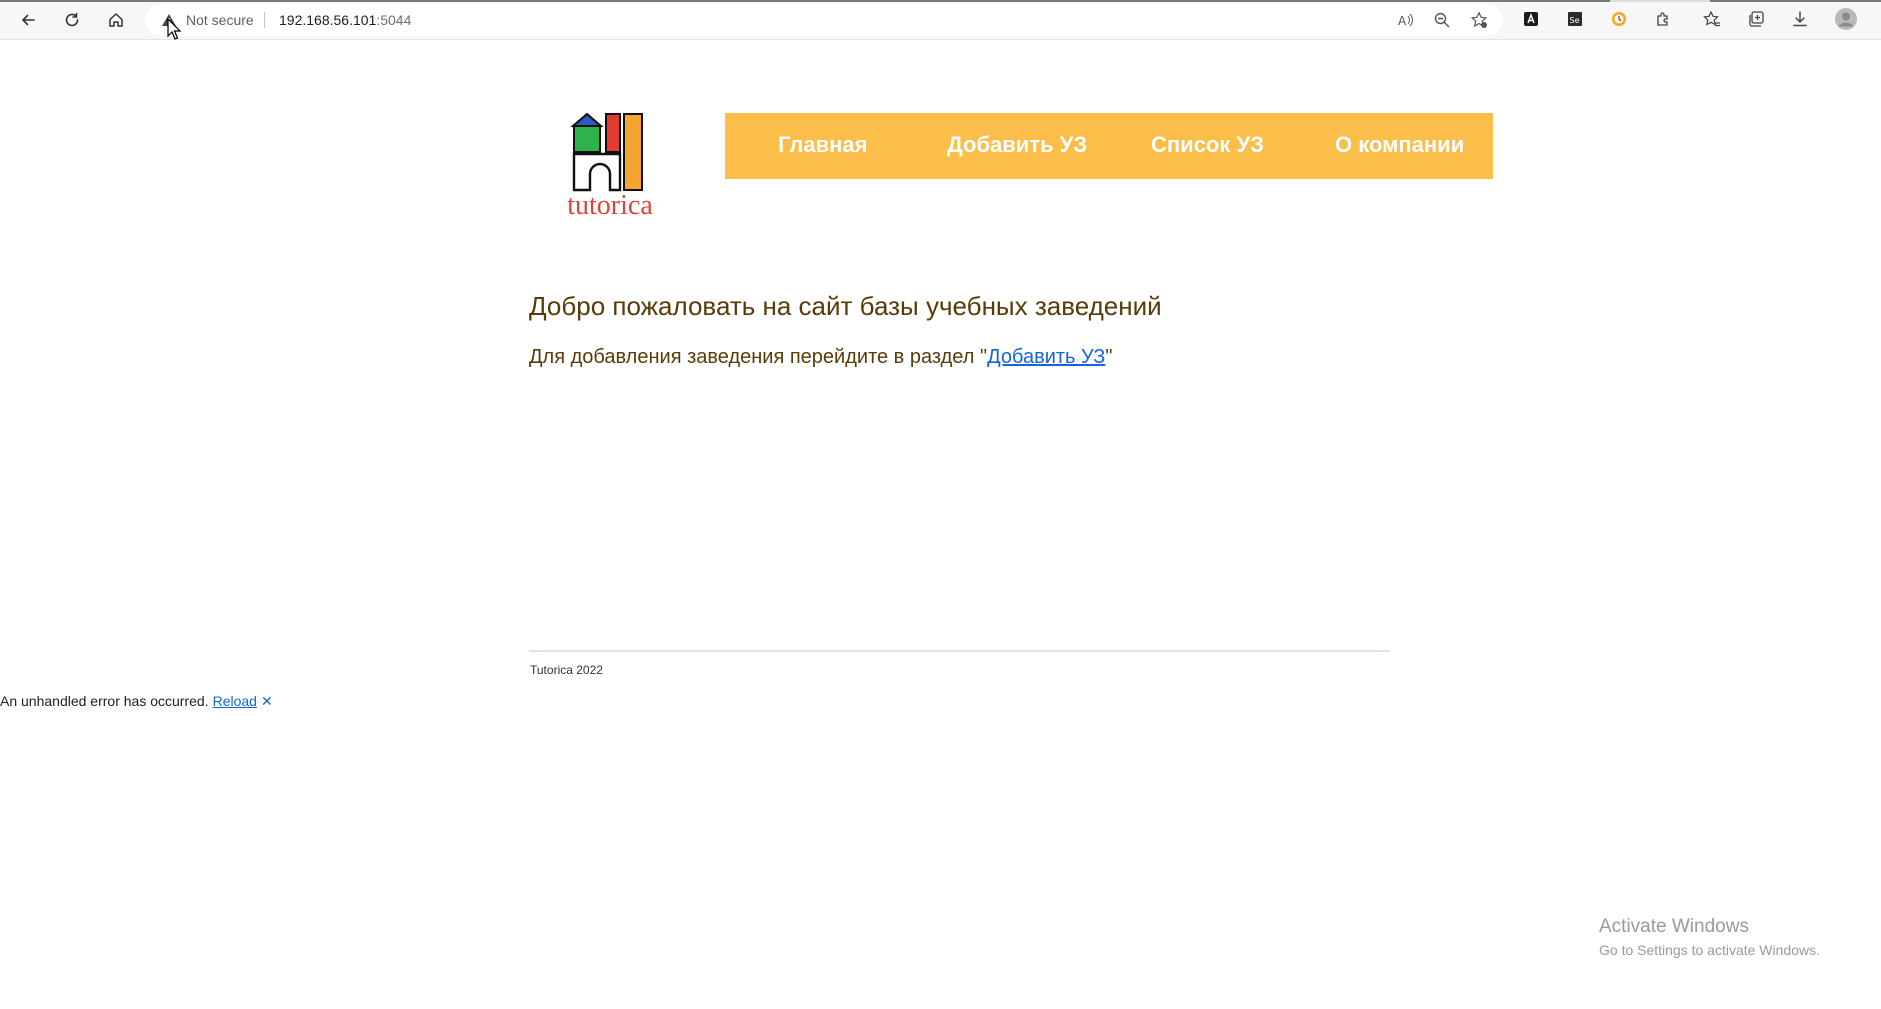 This screenshot has width=1881, height=1009. What do you see at coordinates (174, 29) in the screenshot?
I see `mouse-cursor-icon` at bounding box center [174, 29].